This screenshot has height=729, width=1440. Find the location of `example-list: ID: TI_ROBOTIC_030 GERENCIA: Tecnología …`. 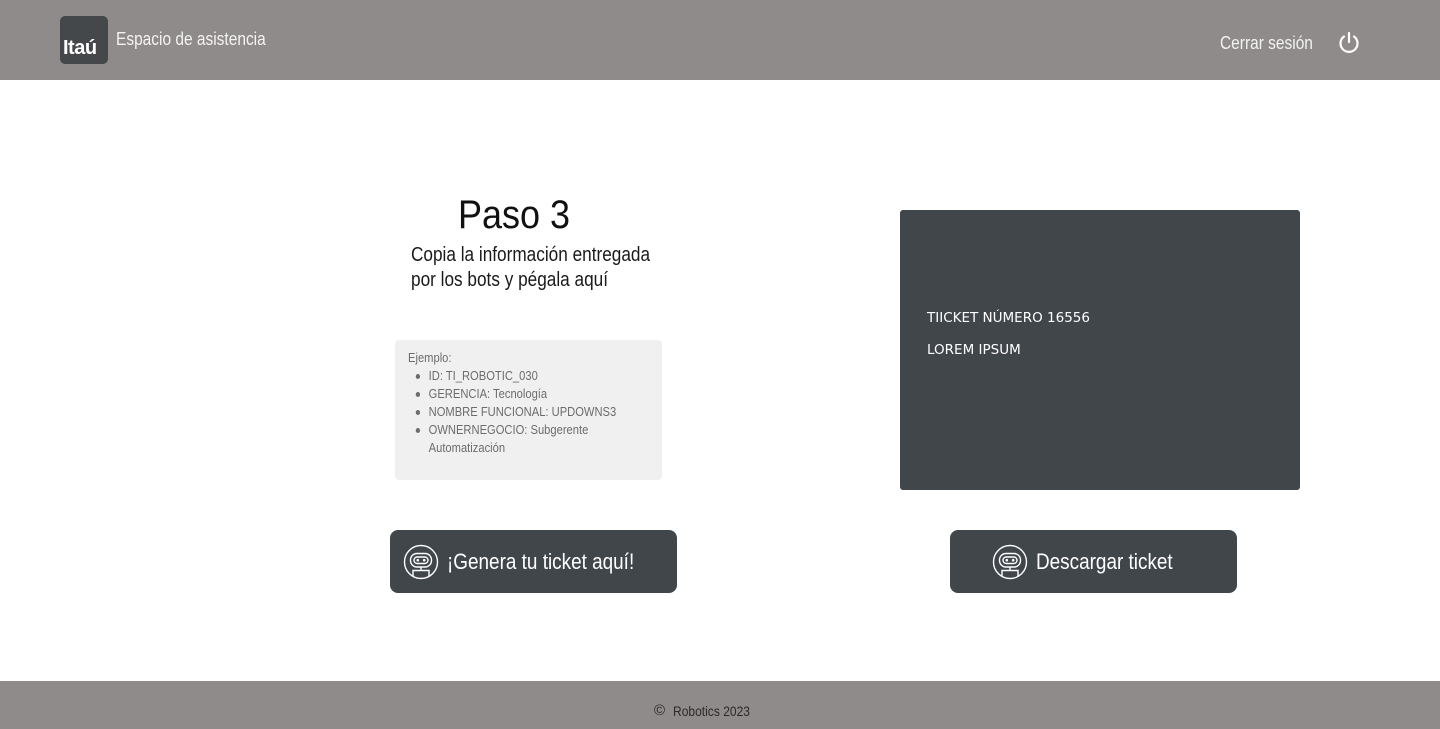

example-list: ID: TI_ROBOTIC_030 GERENCIA: Tecnología … is located at coordinates (537, 412).